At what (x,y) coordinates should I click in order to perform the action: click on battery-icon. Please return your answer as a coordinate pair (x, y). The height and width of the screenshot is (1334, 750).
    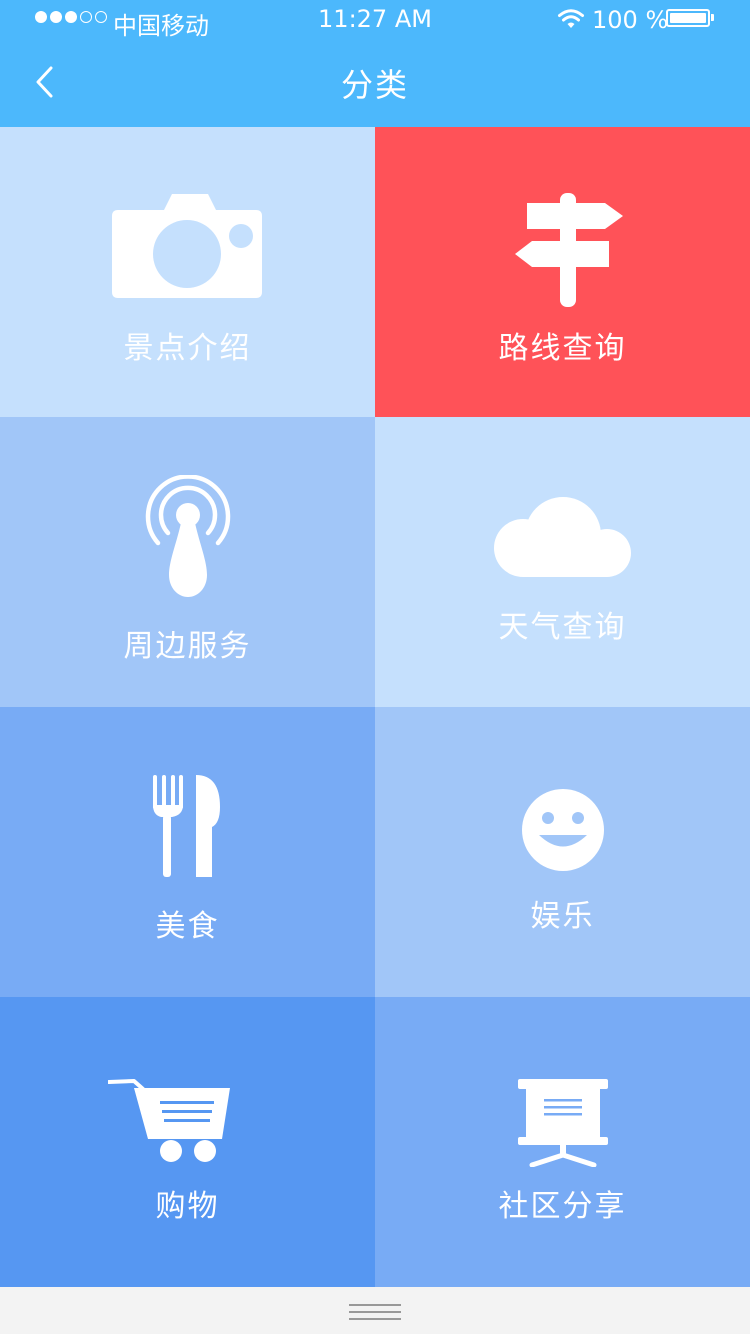
    Looking at the image, I should click on (688, 18).